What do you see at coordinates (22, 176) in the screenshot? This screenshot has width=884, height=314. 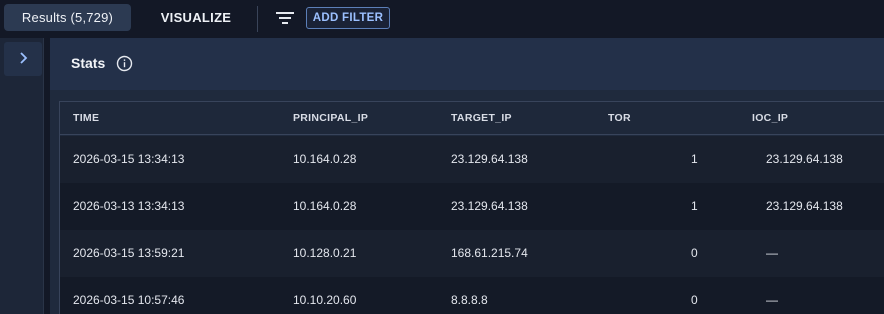 I see `side-rail` at bounding box center [22, 176].